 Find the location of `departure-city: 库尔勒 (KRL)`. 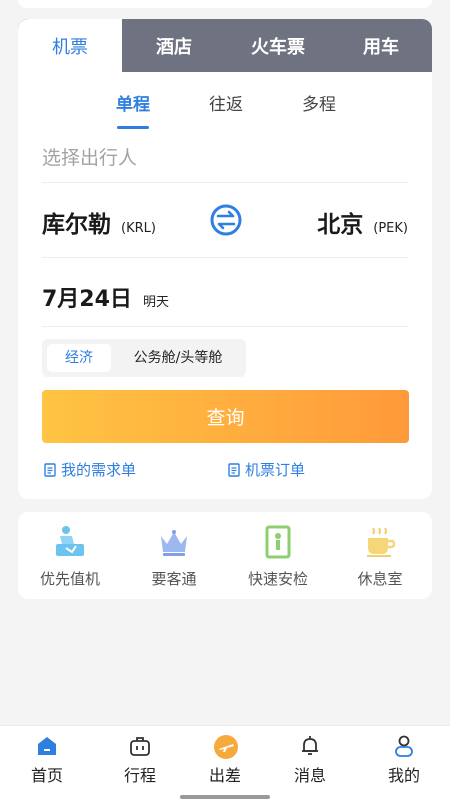

departure-city: 库尔勒 (KRL) is located at coordinates (99, 222).